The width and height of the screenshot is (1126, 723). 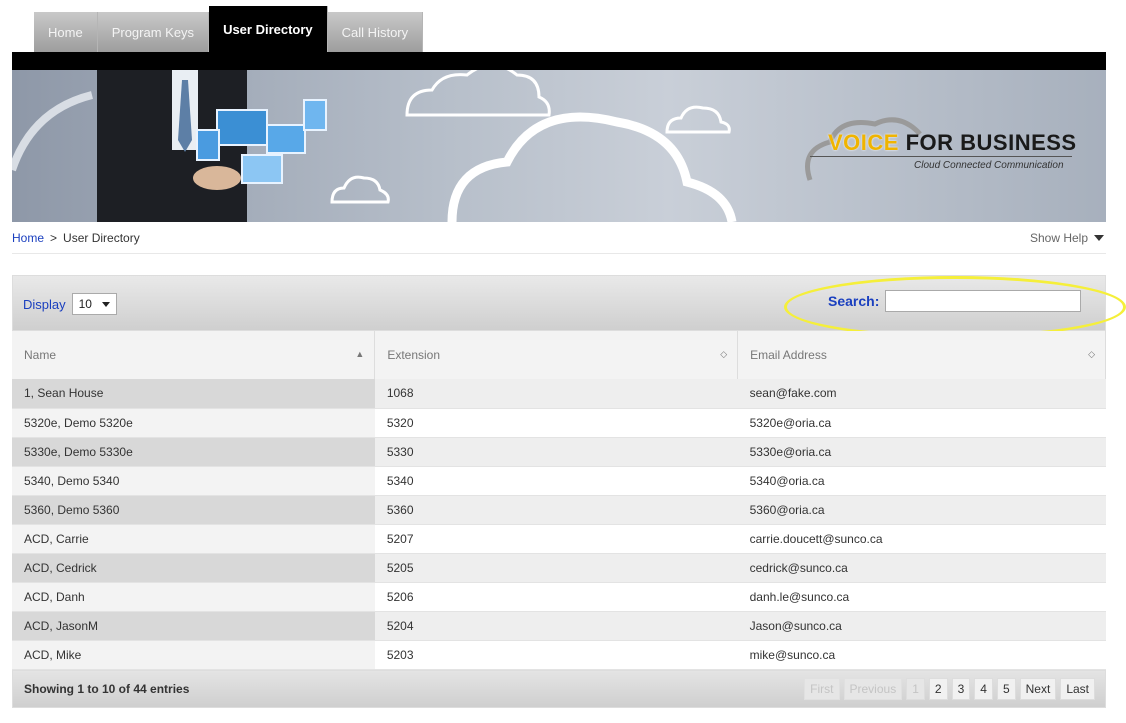 I want to click on breadcrumb-home-link: Home, so click(x=28, y=238).